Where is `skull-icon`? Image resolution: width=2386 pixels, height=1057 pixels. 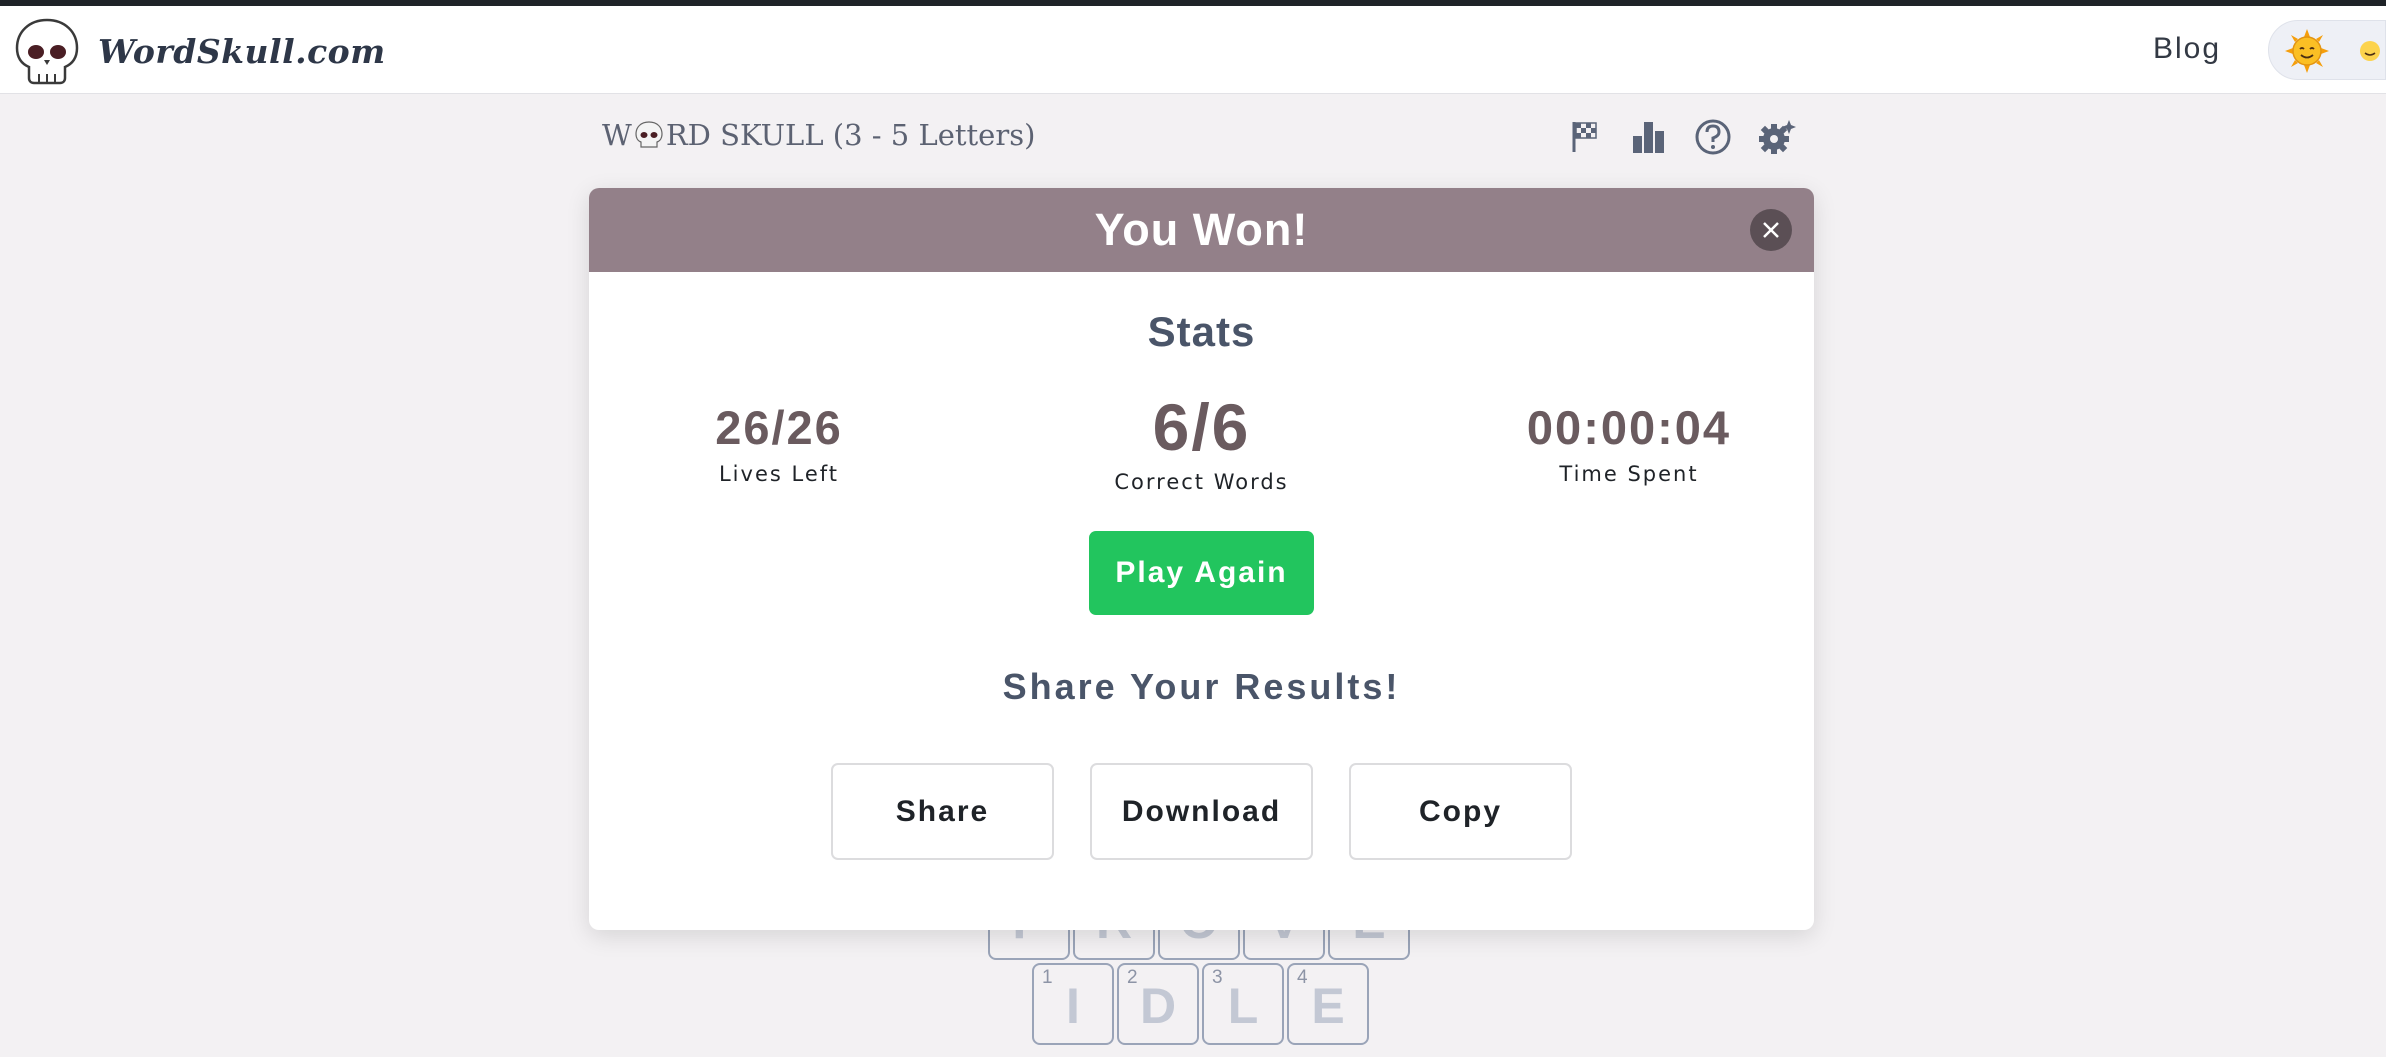
skull-icon is located at coordinates (649, 134).